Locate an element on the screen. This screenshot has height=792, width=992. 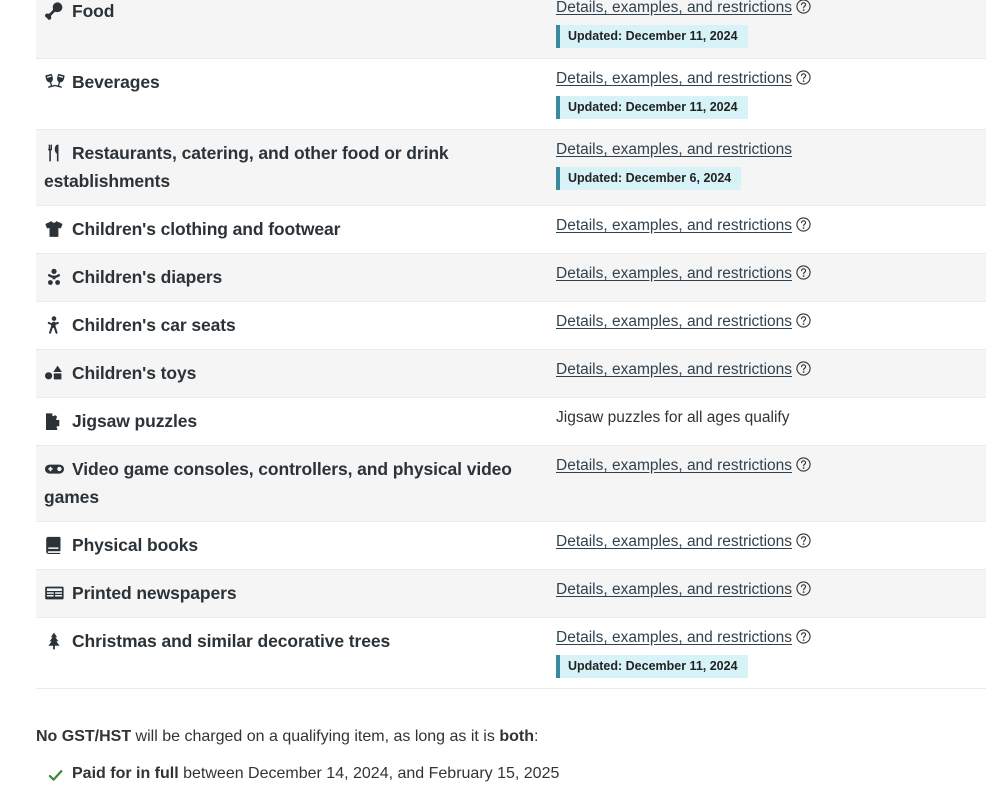
item-cell: Children's toys is located at coordinates (292, 373).